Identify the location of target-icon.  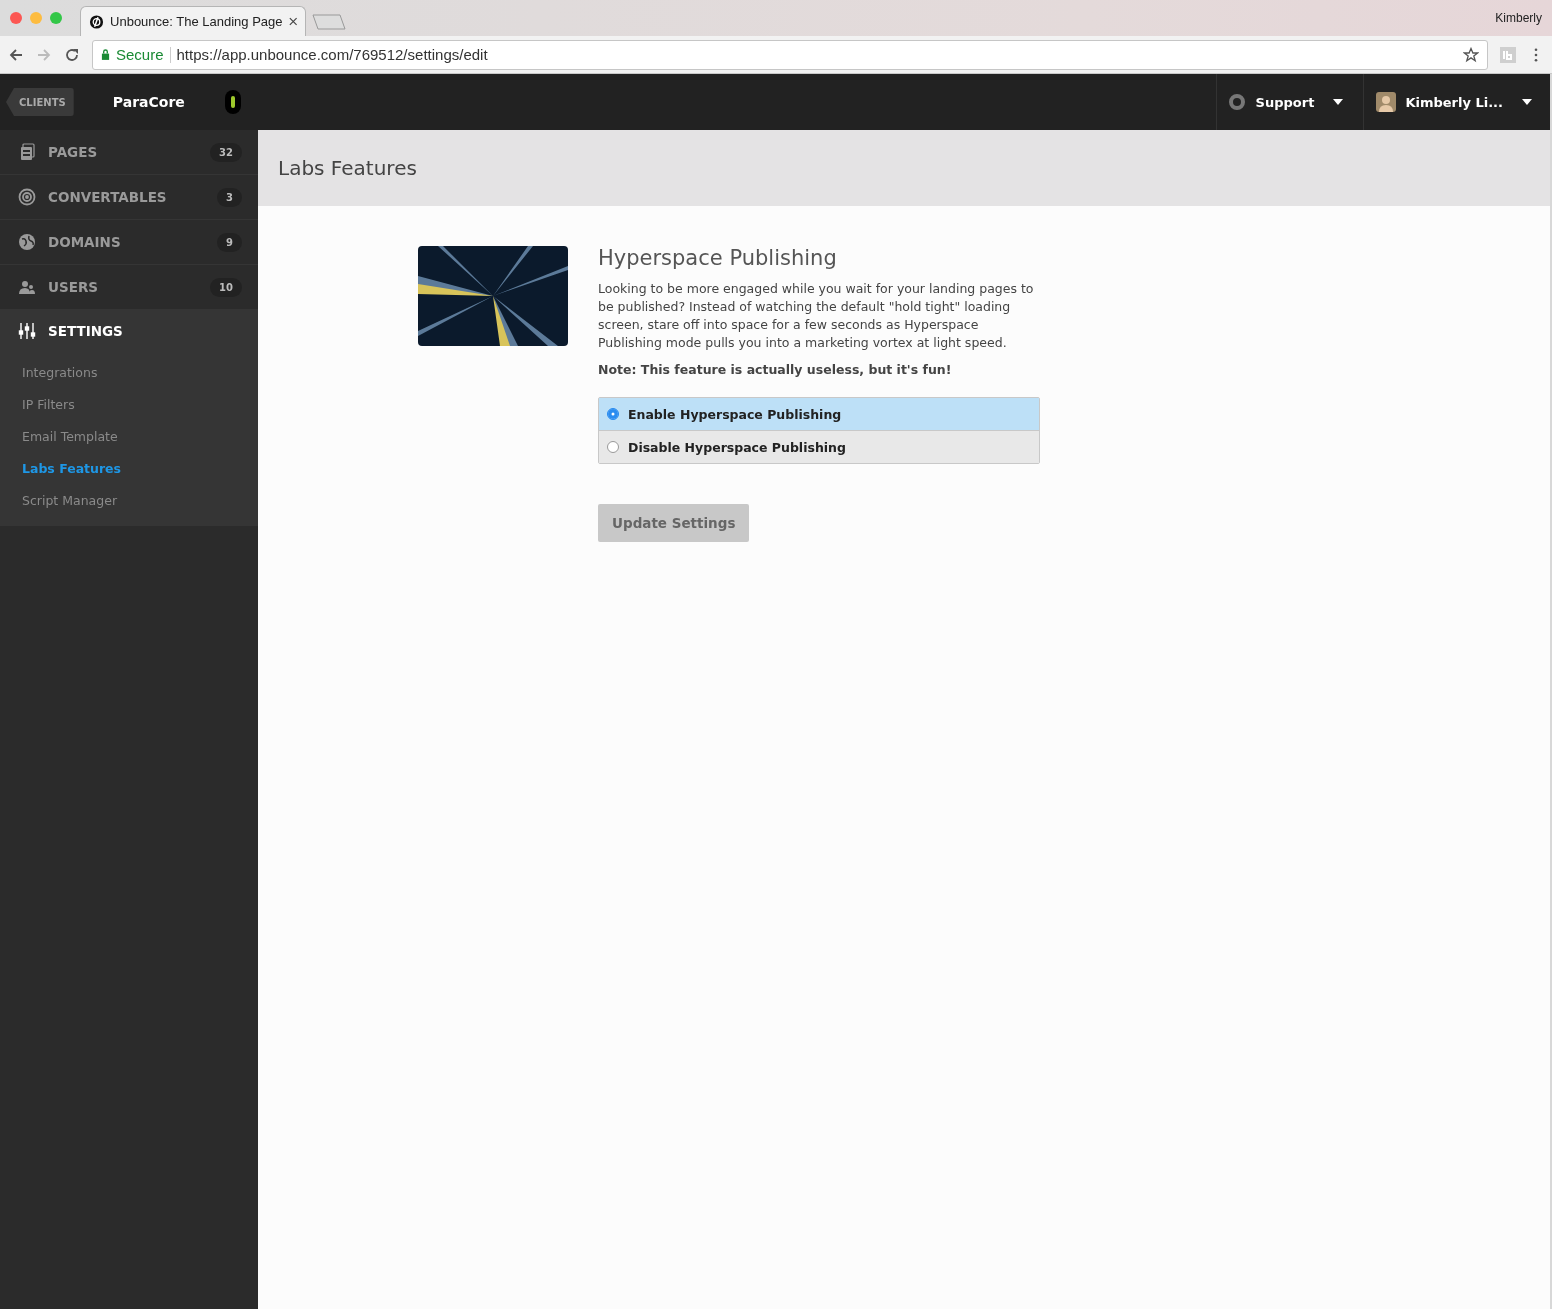
(27, 197).